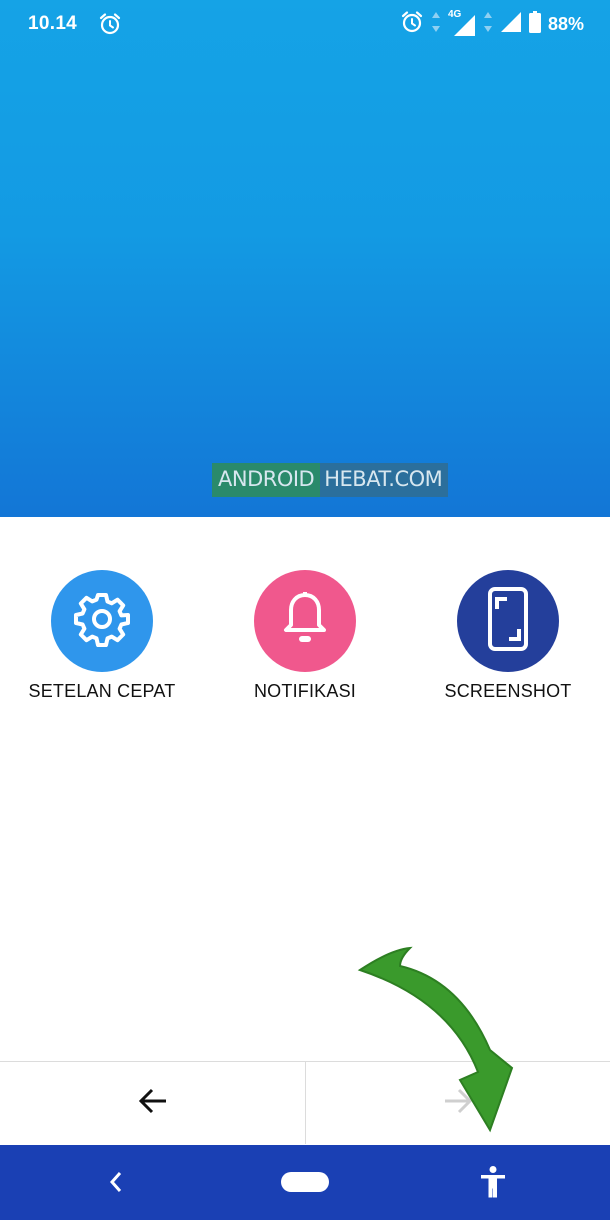 The width and height of the screenshot is (610, 1220). What do you see at coordinates (384, 480) in the screenshot?
I see `watermark-part2: HEBAT.COM` at bounding box center [384, 480].